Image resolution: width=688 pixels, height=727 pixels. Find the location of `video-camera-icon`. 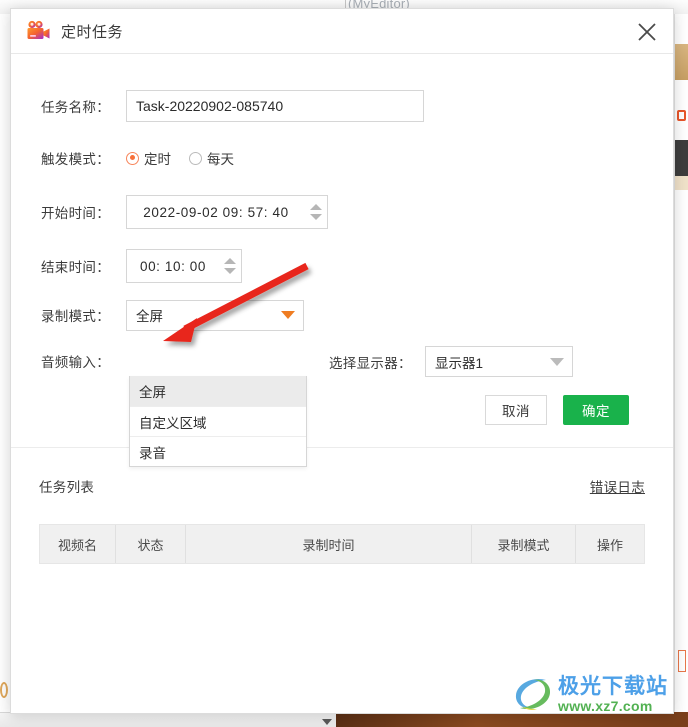

video-camera-icon is located at coordinates (38, 31).